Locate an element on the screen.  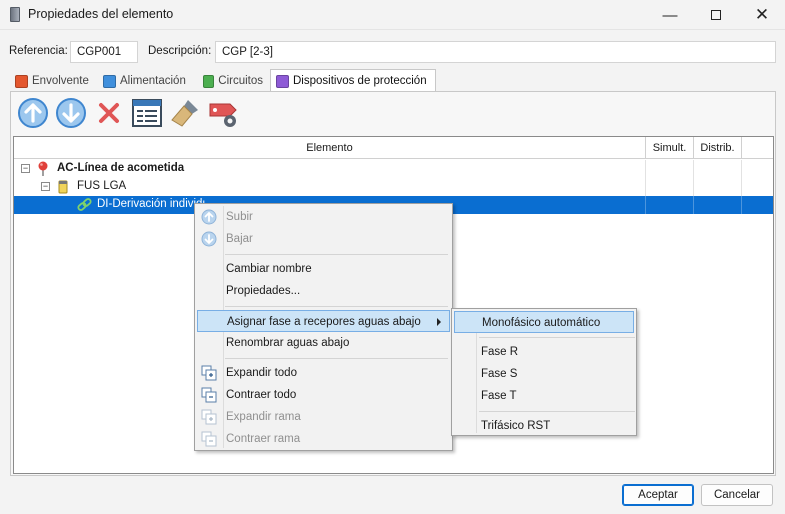
tree-row: − FUS LGA is located at coordinates (393, 187).